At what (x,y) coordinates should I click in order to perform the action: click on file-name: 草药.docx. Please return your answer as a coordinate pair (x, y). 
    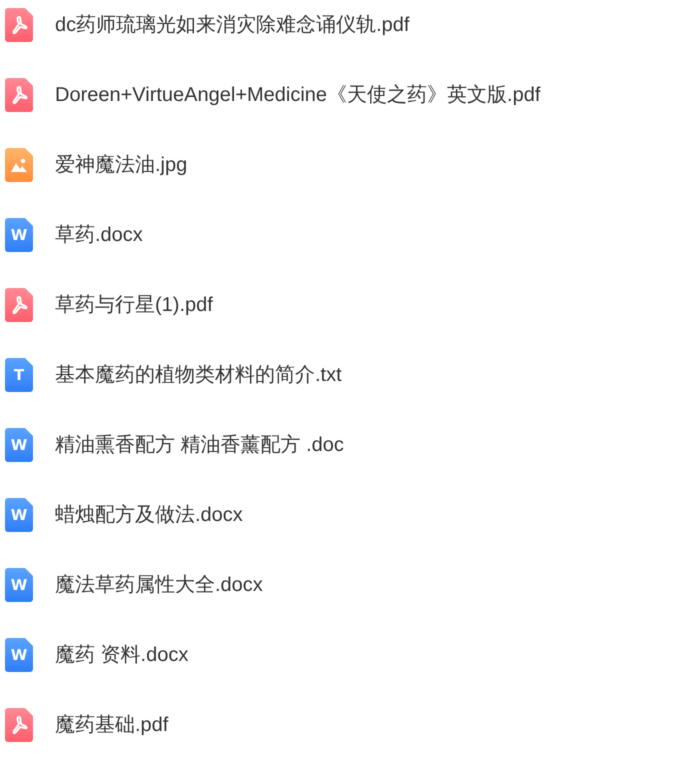
    Looking at the image, I should click on (99, 235).